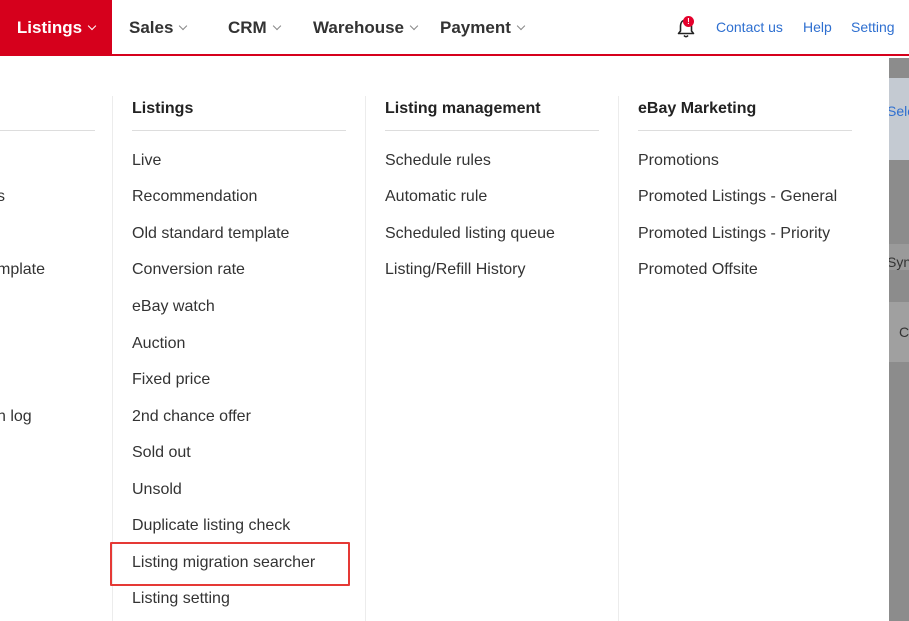 The width and height of the screenshot is (909, 621). What do you see at coordinates (191, 417) in the screenshot?
I see `menu-item-2nd-chance-offer: 2nd chance offer` at bounding box center [191, 417].